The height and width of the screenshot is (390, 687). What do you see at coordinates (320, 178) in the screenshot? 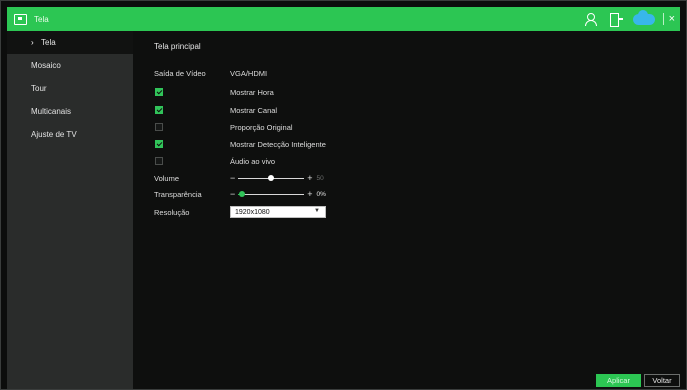
I see `volume-value: 50` at bounding box center [320, 178].